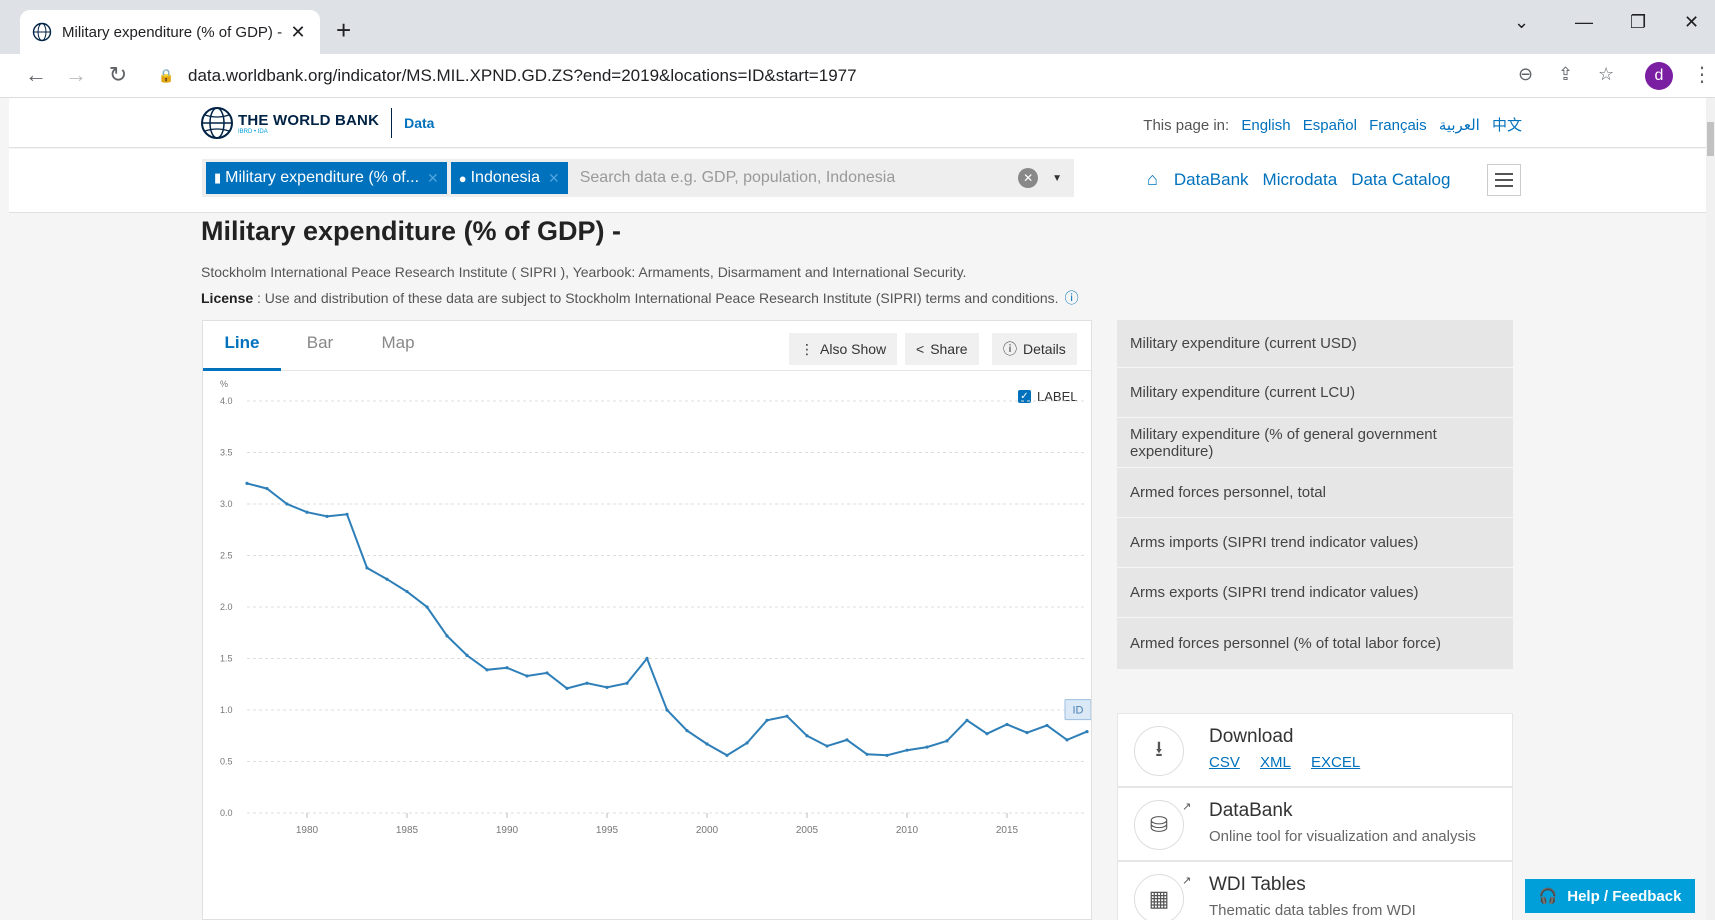 This screenshot has width=1715, height=920. I want to click on lang-english: English, so click(1265, 125).